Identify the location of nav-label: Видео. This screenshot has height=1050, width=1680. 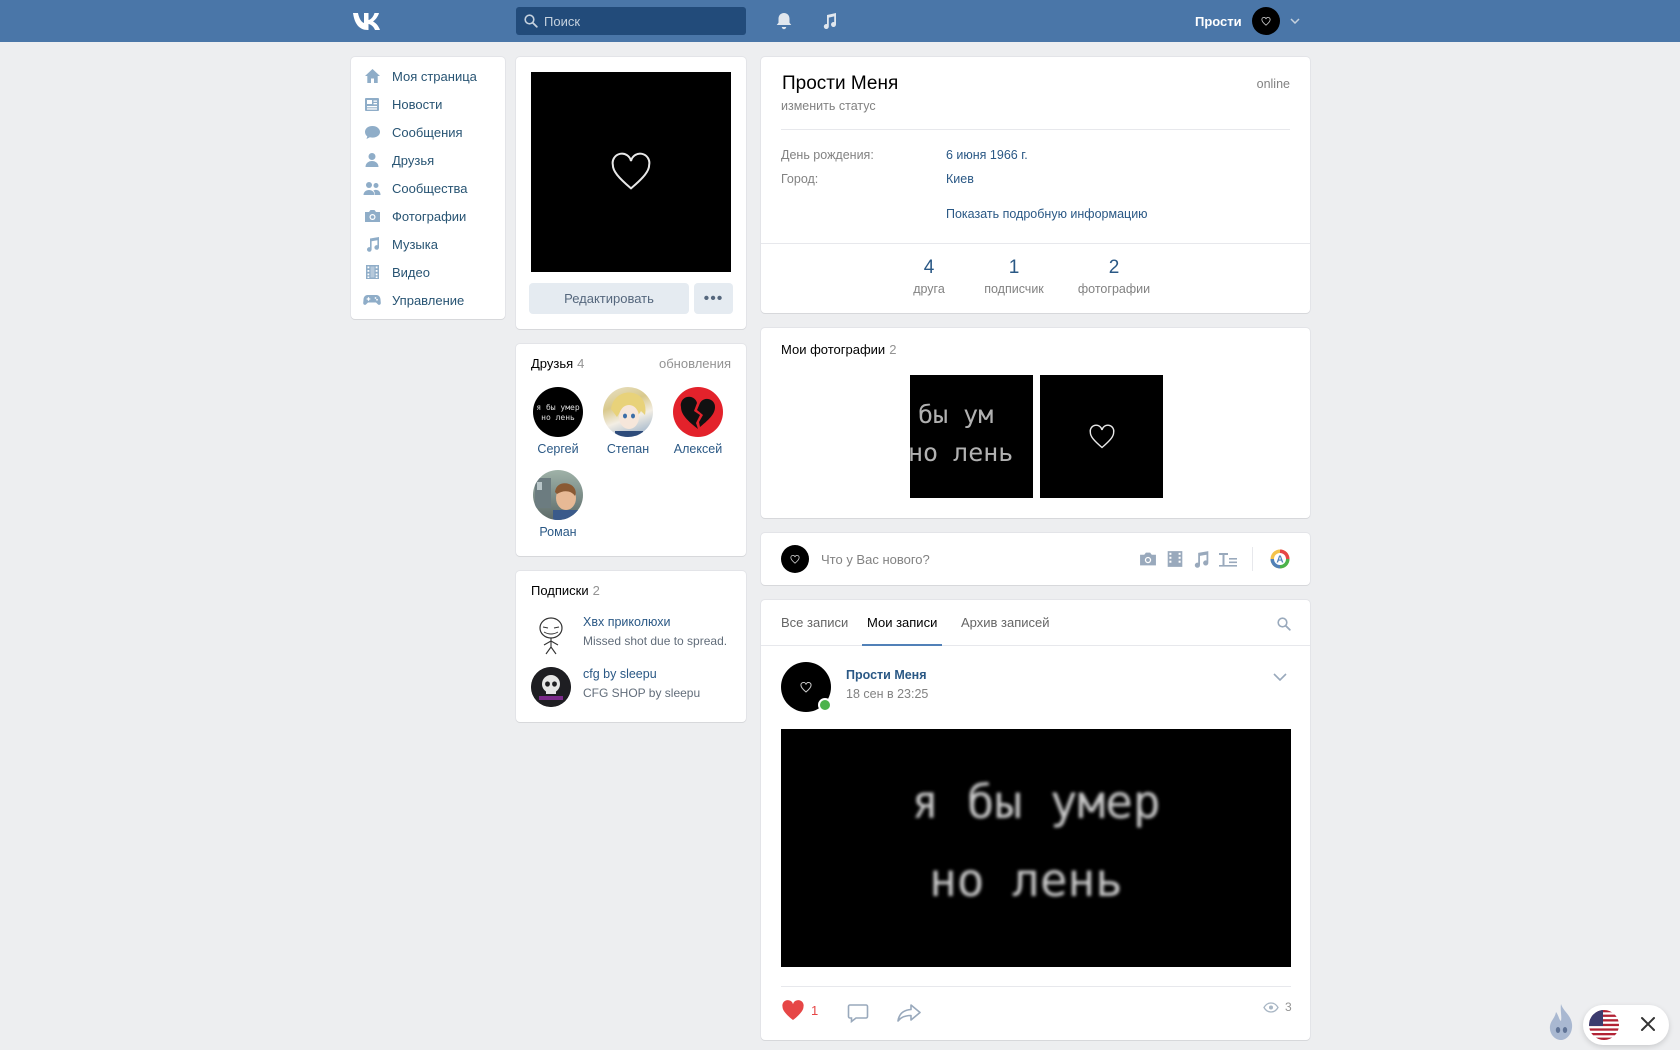
(411, 272).